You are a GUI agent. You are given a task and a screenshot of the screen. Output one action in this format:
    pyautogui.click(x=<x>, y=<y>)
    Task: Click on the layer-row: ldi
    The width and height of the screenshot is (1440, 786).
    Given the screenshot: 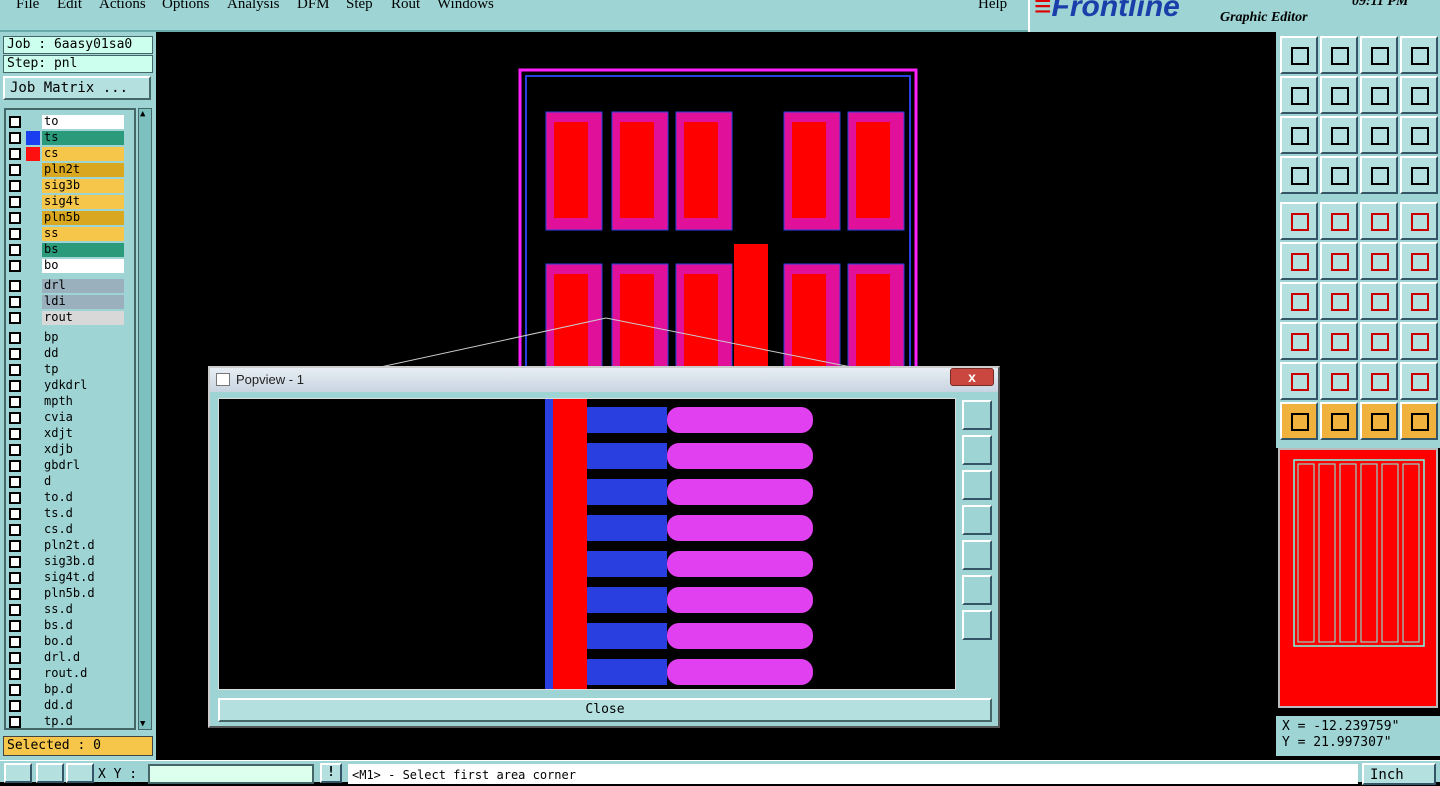 What is the action you would take?
    pyautogui.click(x=70, y=302)
    